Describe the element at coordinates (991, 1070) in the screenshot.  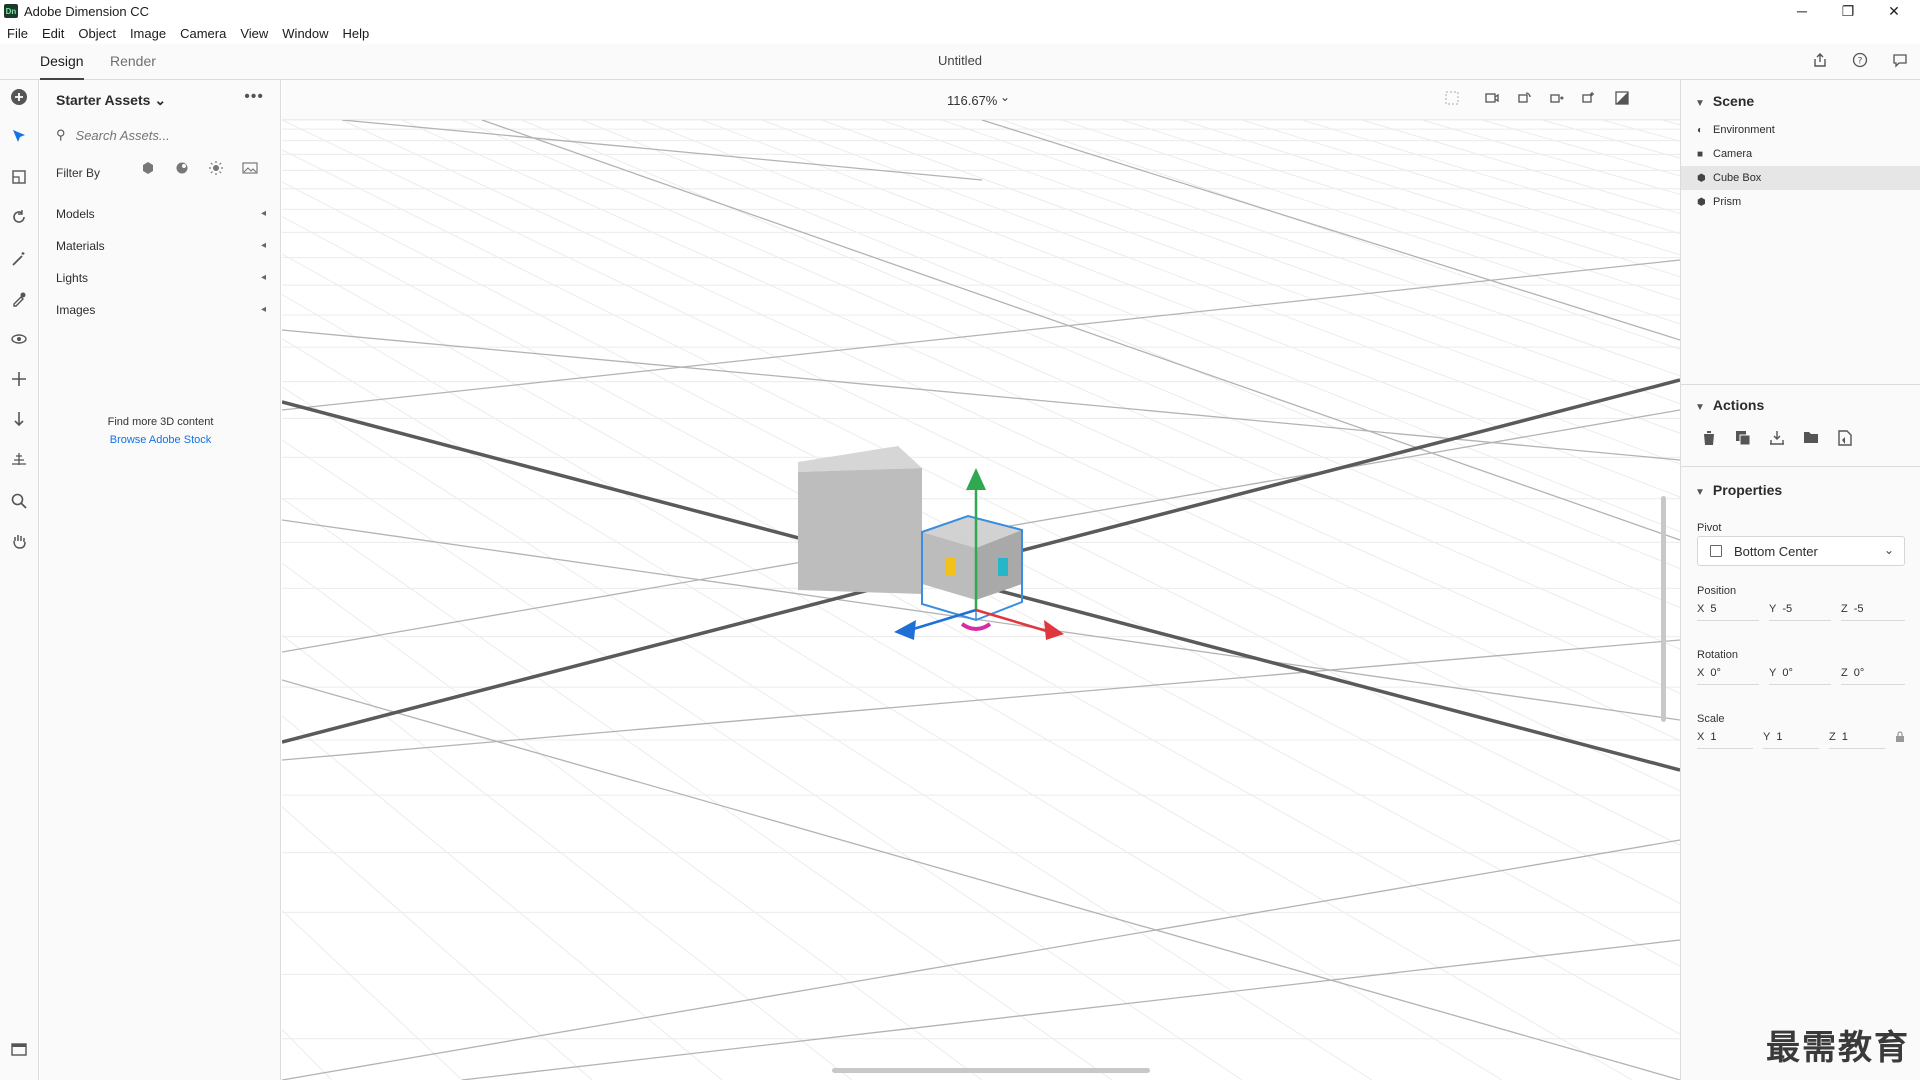
I see `horizontal-scrollbar` at that location.